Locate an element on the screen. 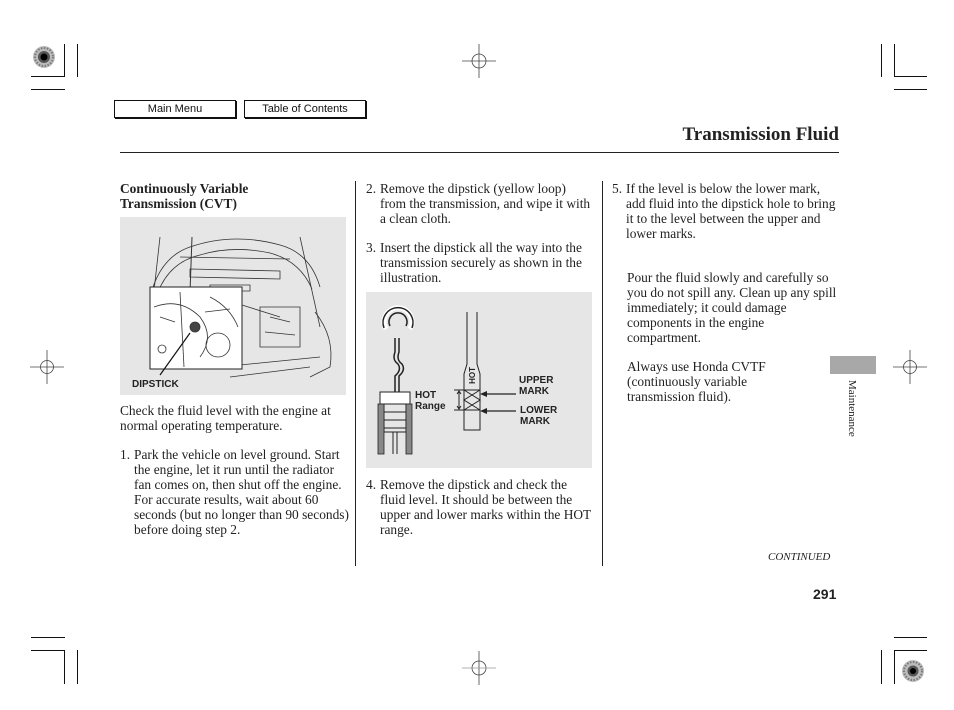 The image size is (954, 710). lower-mark-label: LOWER MARK is located at coordinates (538, 416).